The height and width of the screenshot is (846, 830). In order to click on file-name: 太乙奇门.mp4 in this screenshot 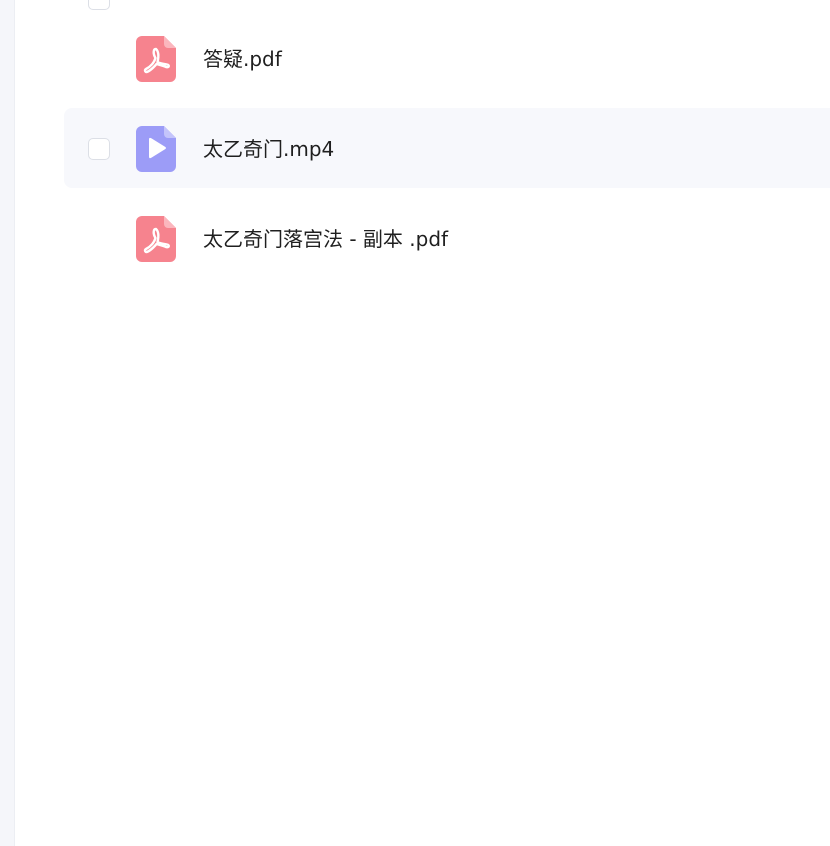, I will do `click(269, 149)`.